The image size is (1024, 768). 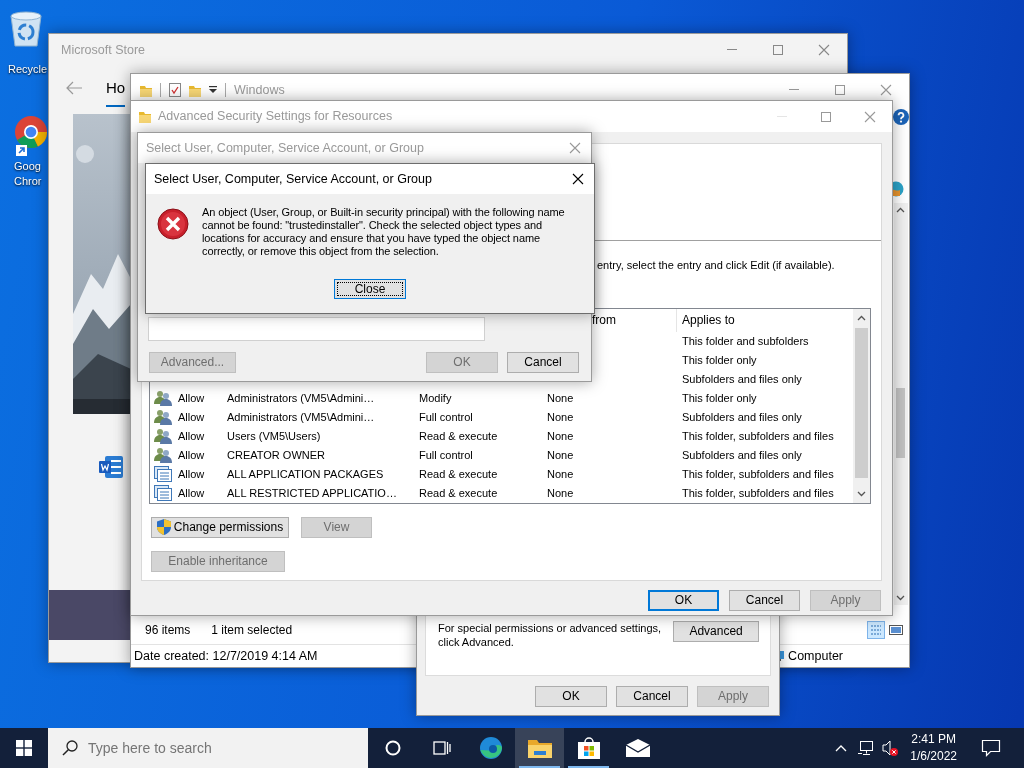 I want to click on location-label: Computer, so click(x=815, y=656).